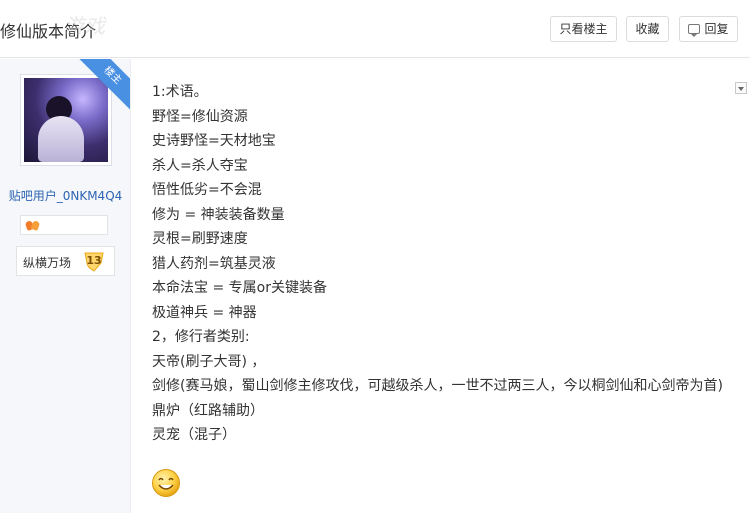 The height and width of the screenshot is (513, 750). What do you see at coordinates (33, 225) in the screenshot?
I see `member-badge-icon` at bounding box center [33, 225].